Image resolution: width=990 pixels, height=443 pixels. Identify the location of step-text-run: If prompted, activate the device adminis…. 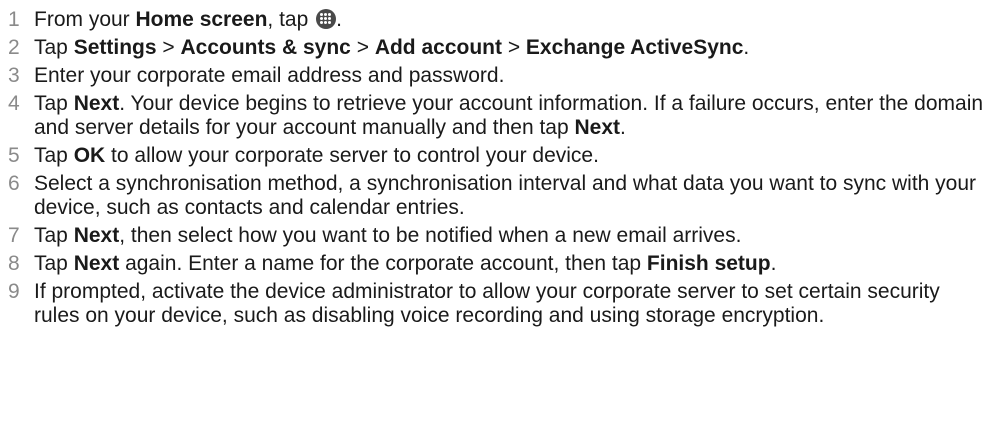
(487, 303).